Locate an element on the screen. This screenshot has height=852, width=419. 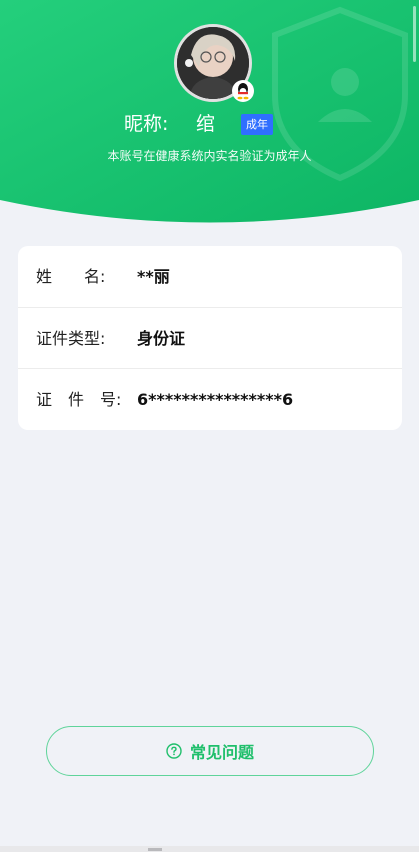
identity-row-value: 身份证 is located at coordinates (161, 338).